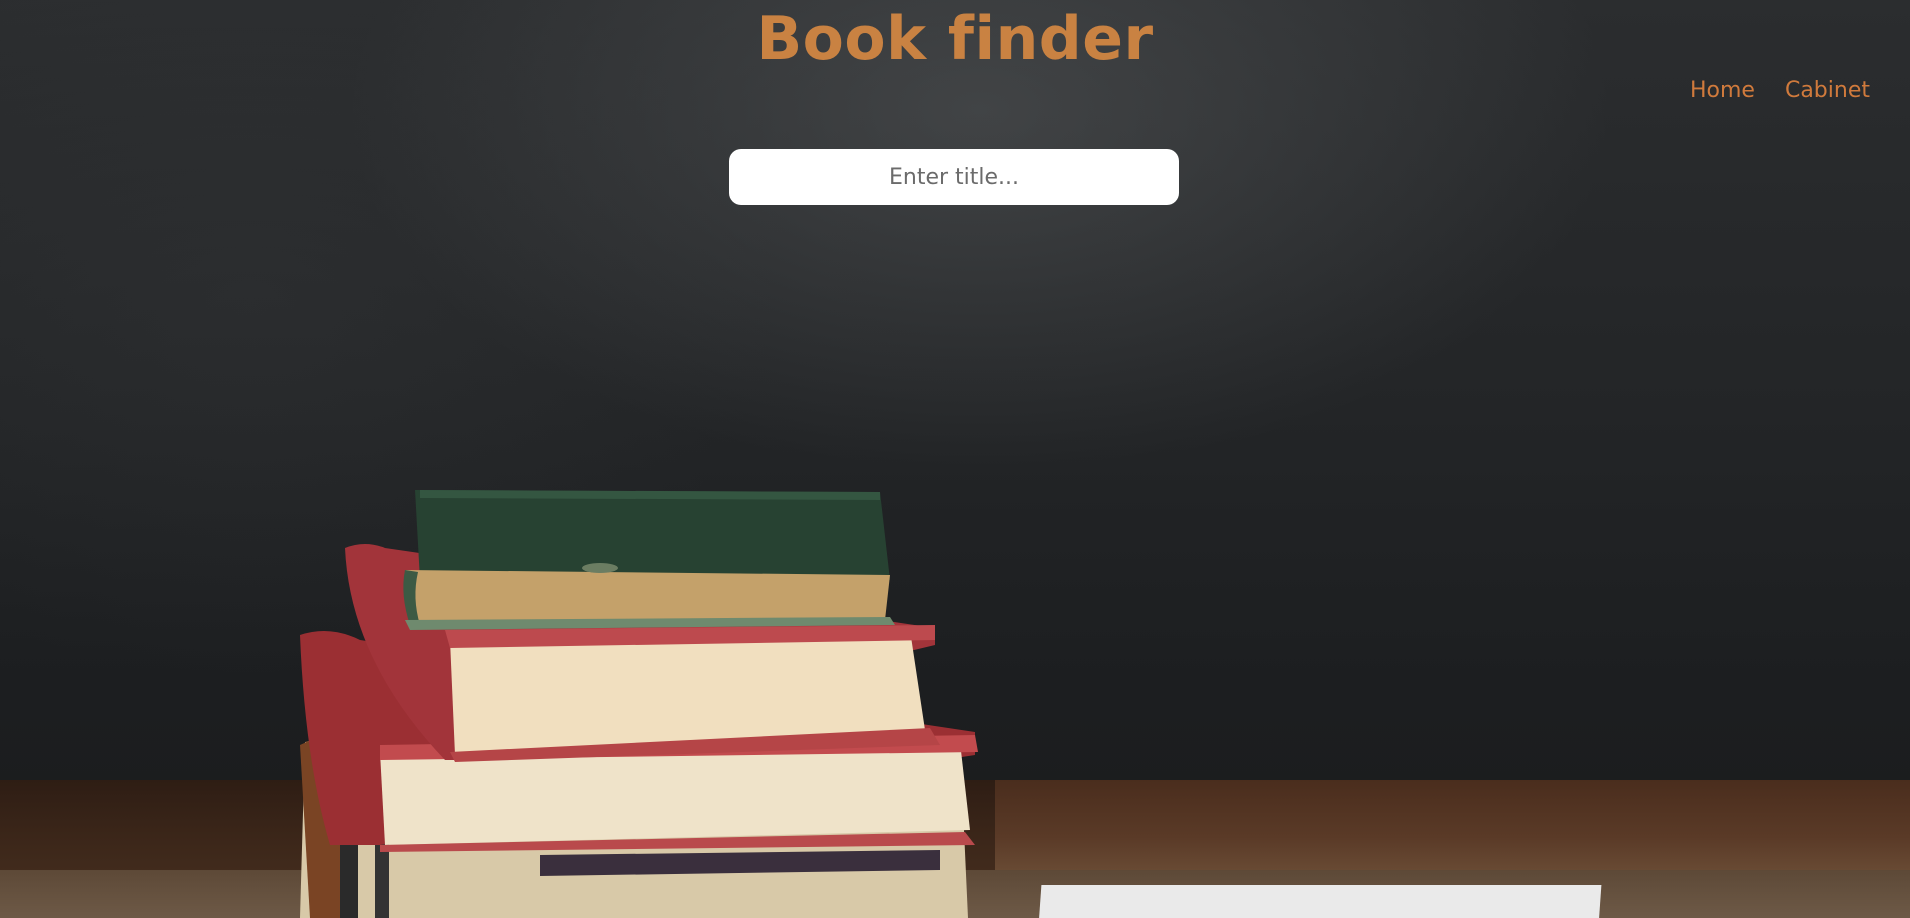 The image size is (1910, 918). I want to click on nav-link-home: Home, so click(1722, 90).